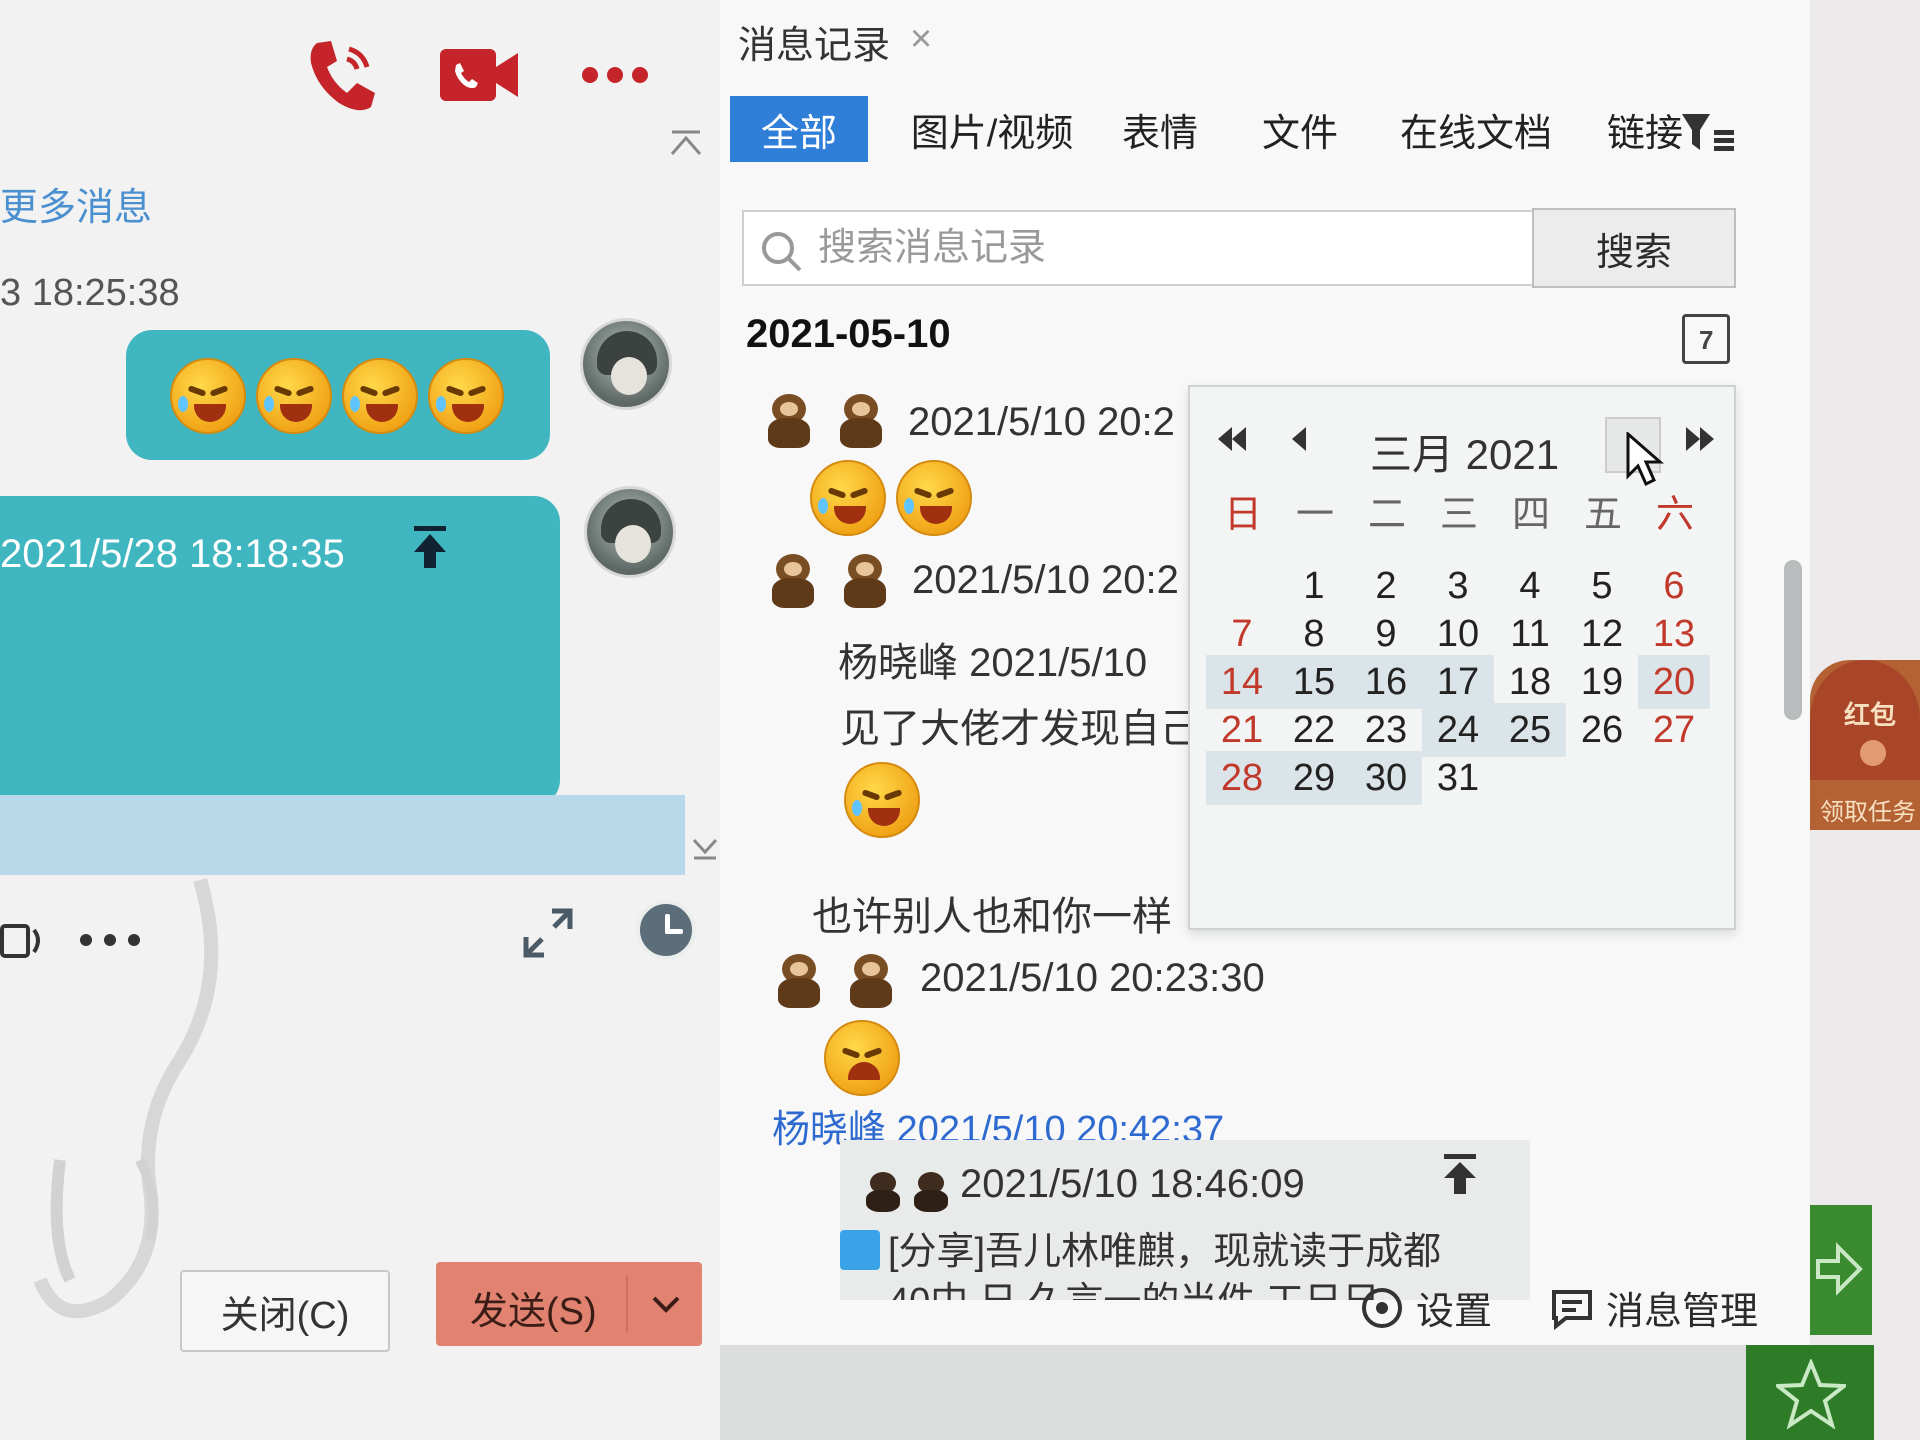 The image size is (1920, 1440). What do you see at coordinates (1160, 129) in the screenshot?
I see `tab-emoji: 表情` at bounding box center [1160, 129].